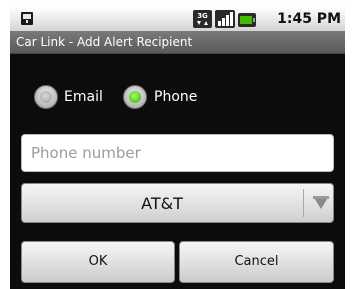 The width and height of the screenshot is (354, 289). What do you see at coordinates (225, 21) in the screenshot?
I see `signal-icon` at bounding box center [225, 21].